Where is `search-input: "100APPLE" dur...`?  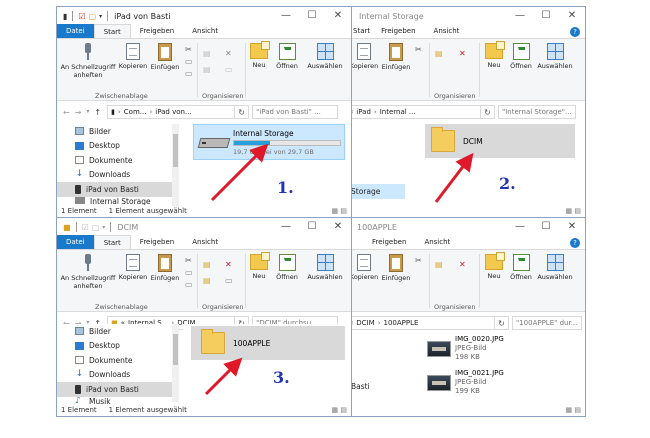
search-input: "100APPLE" dur... is located at coordinates (547, 323).